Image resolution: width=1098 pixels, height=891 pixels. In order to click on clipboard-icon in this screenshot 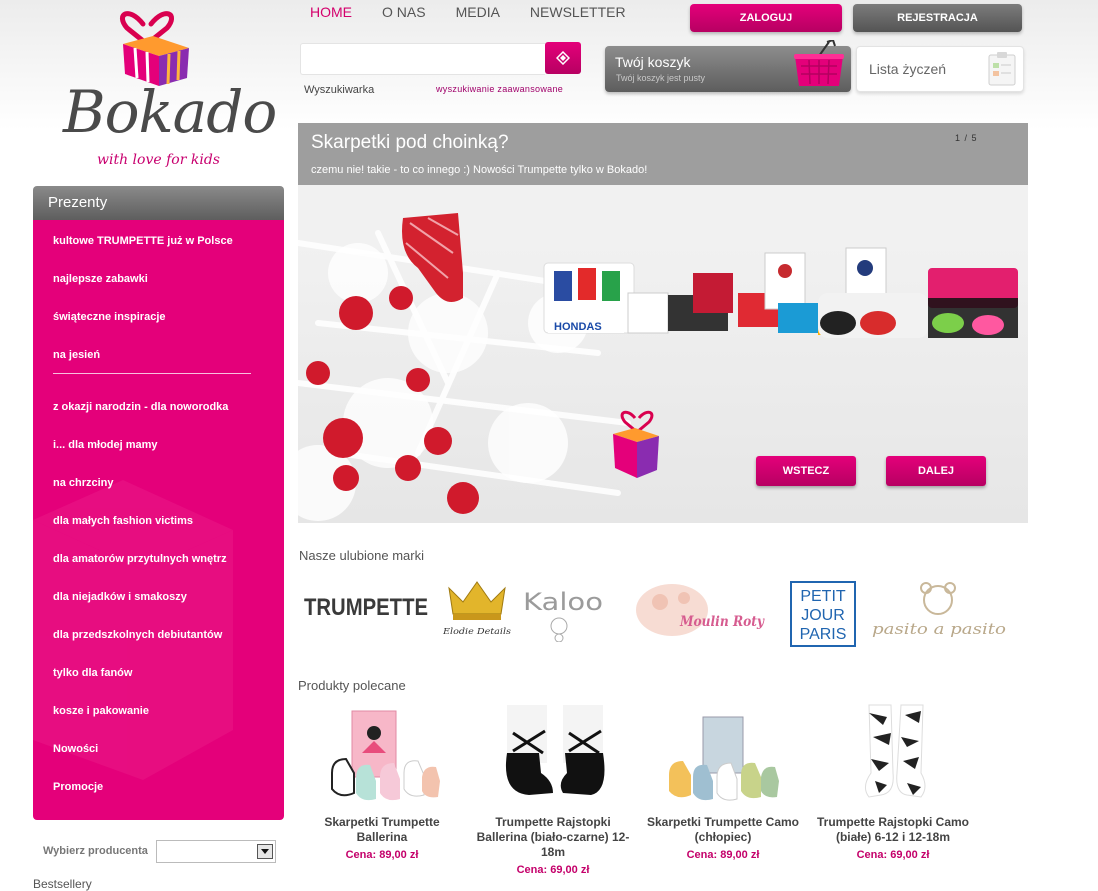, I will do `click(1002, 69)`.